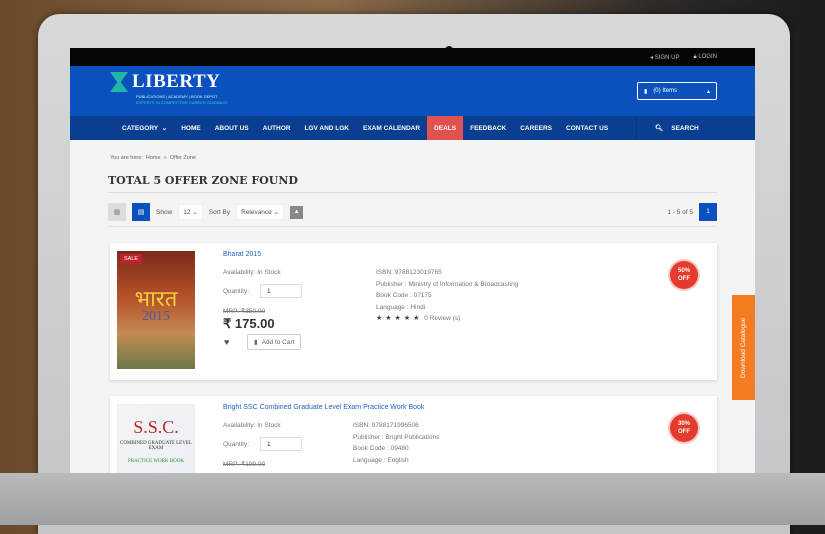  Describe the element at coordinates (404, 295) in the screenshot. I see `book-code: Book Code : 07175` at that location.